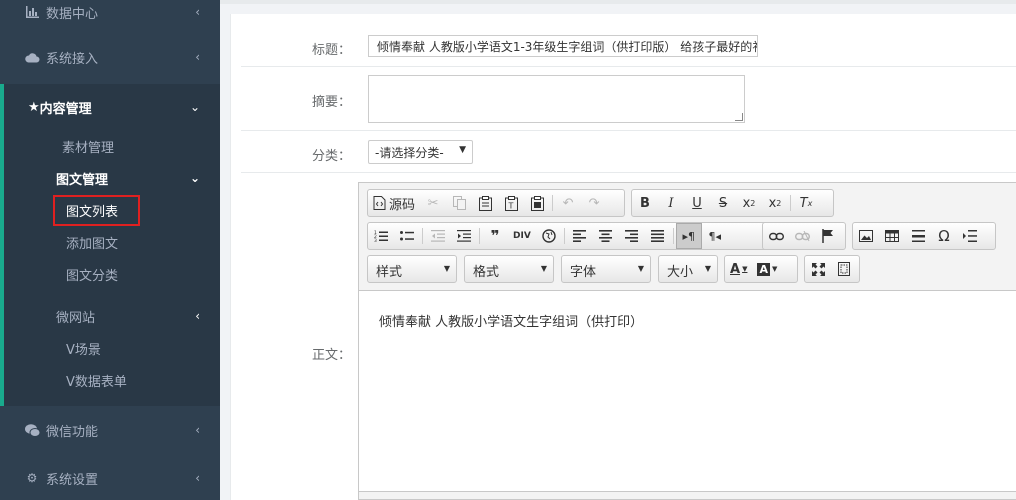  I want to click on underline-icon: U, so click(697, 203).